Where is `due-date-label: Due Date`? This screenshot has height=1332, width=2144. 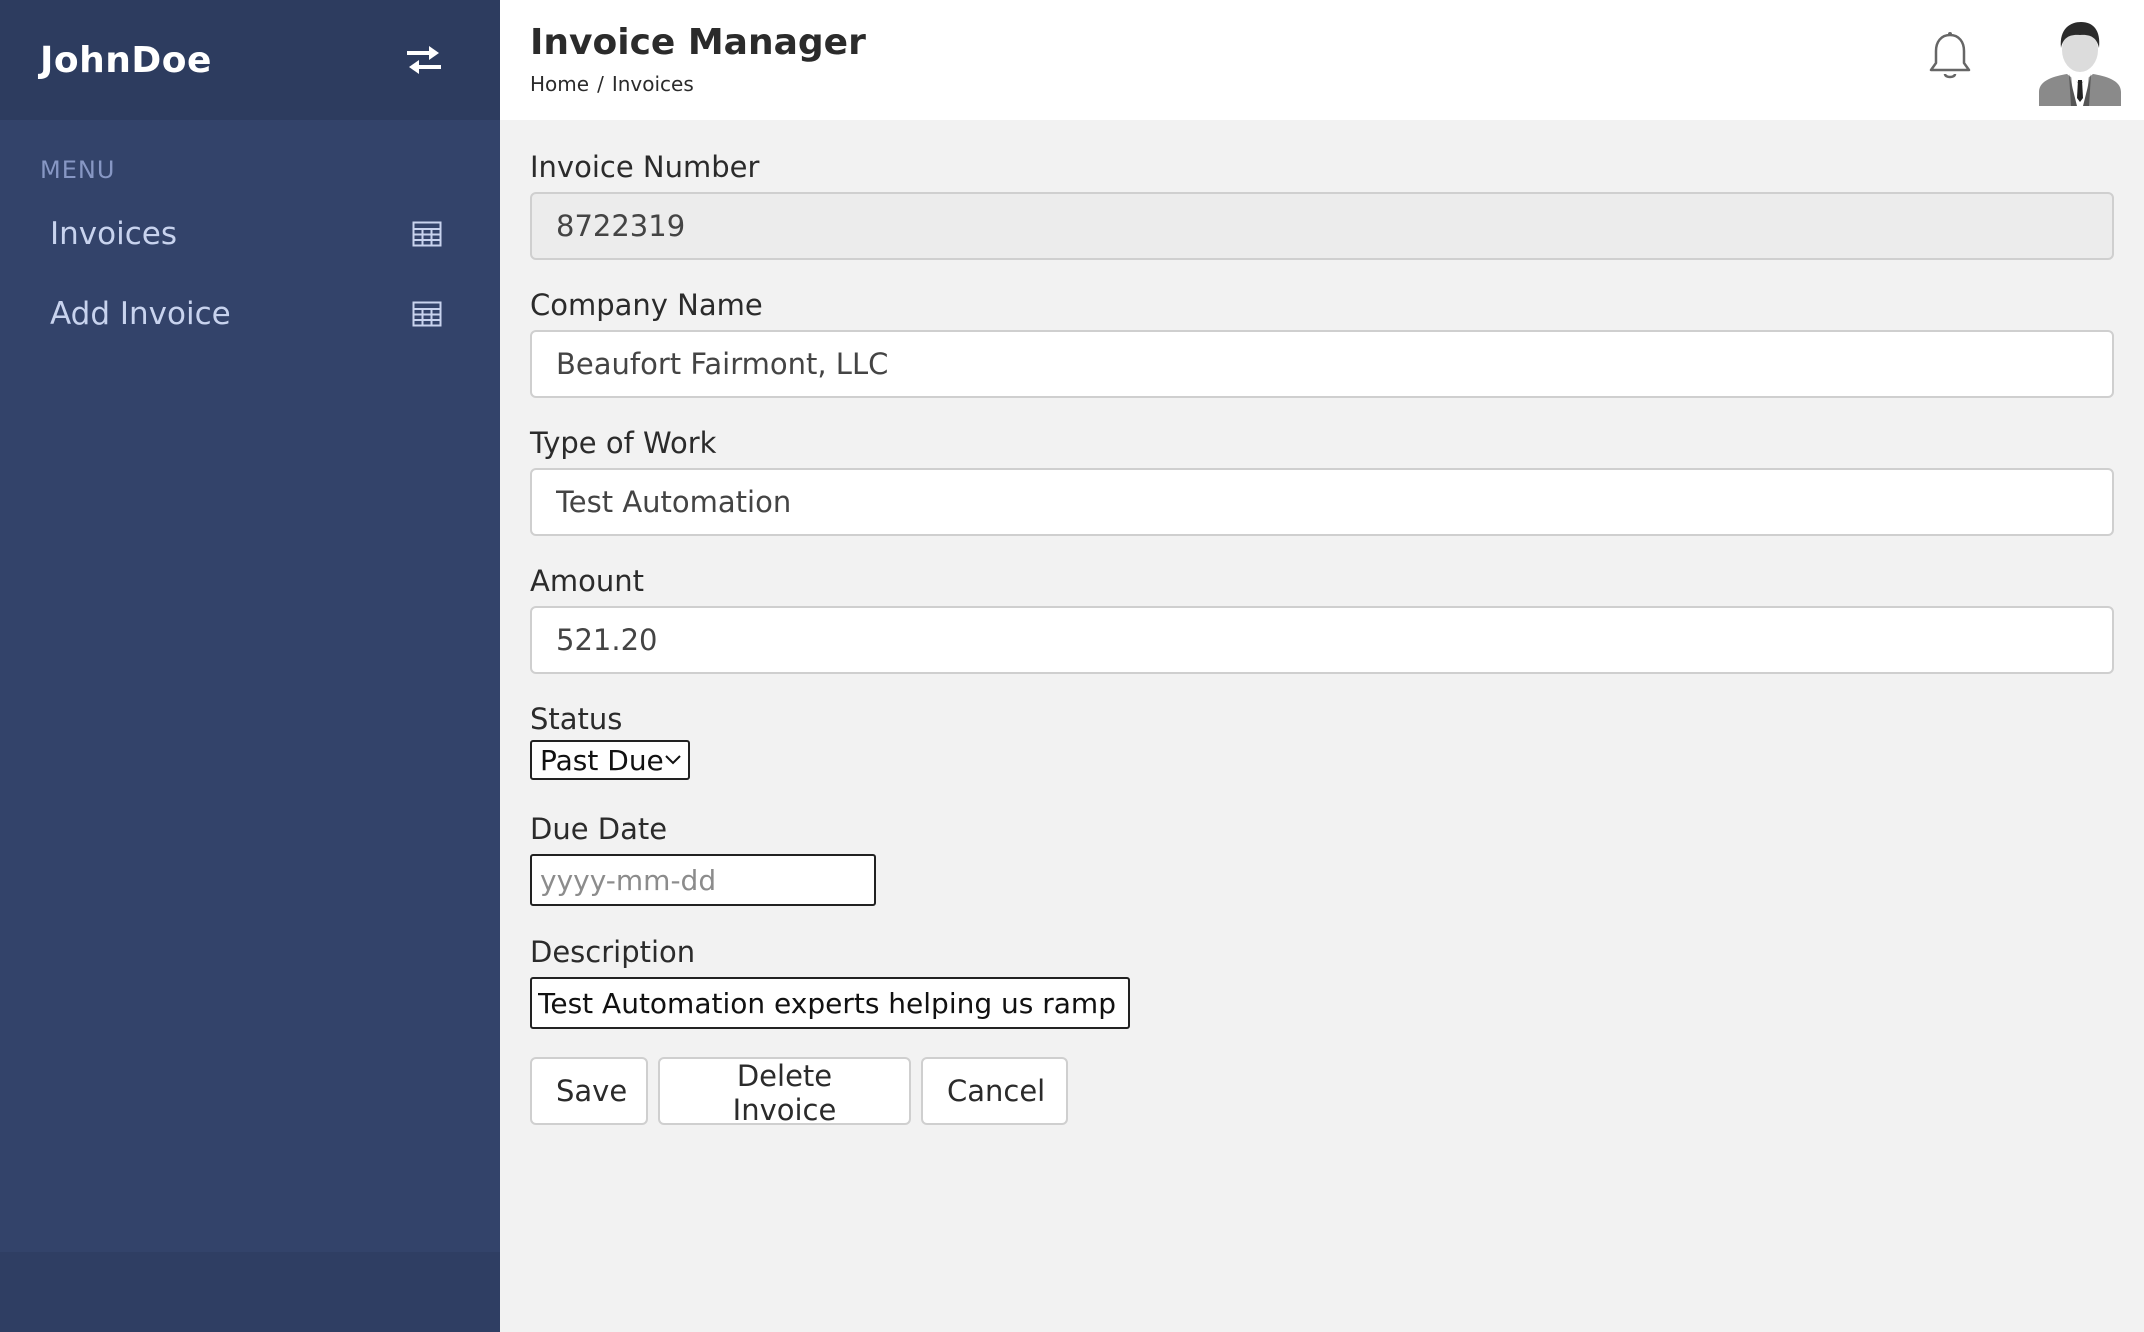
due-date-label: Due Date is located at coordinates (599, 829).